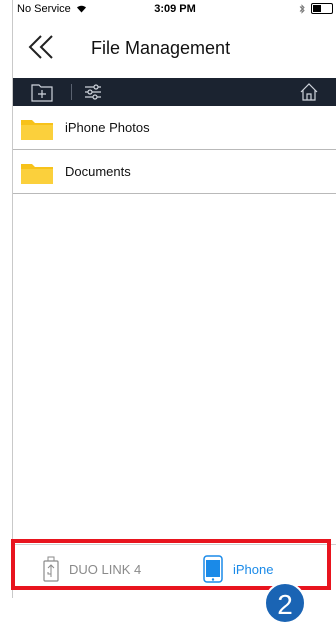  Describe the element at coordinates (302, 8) in the screenshot. I see `bluetooth-icon` at that location.